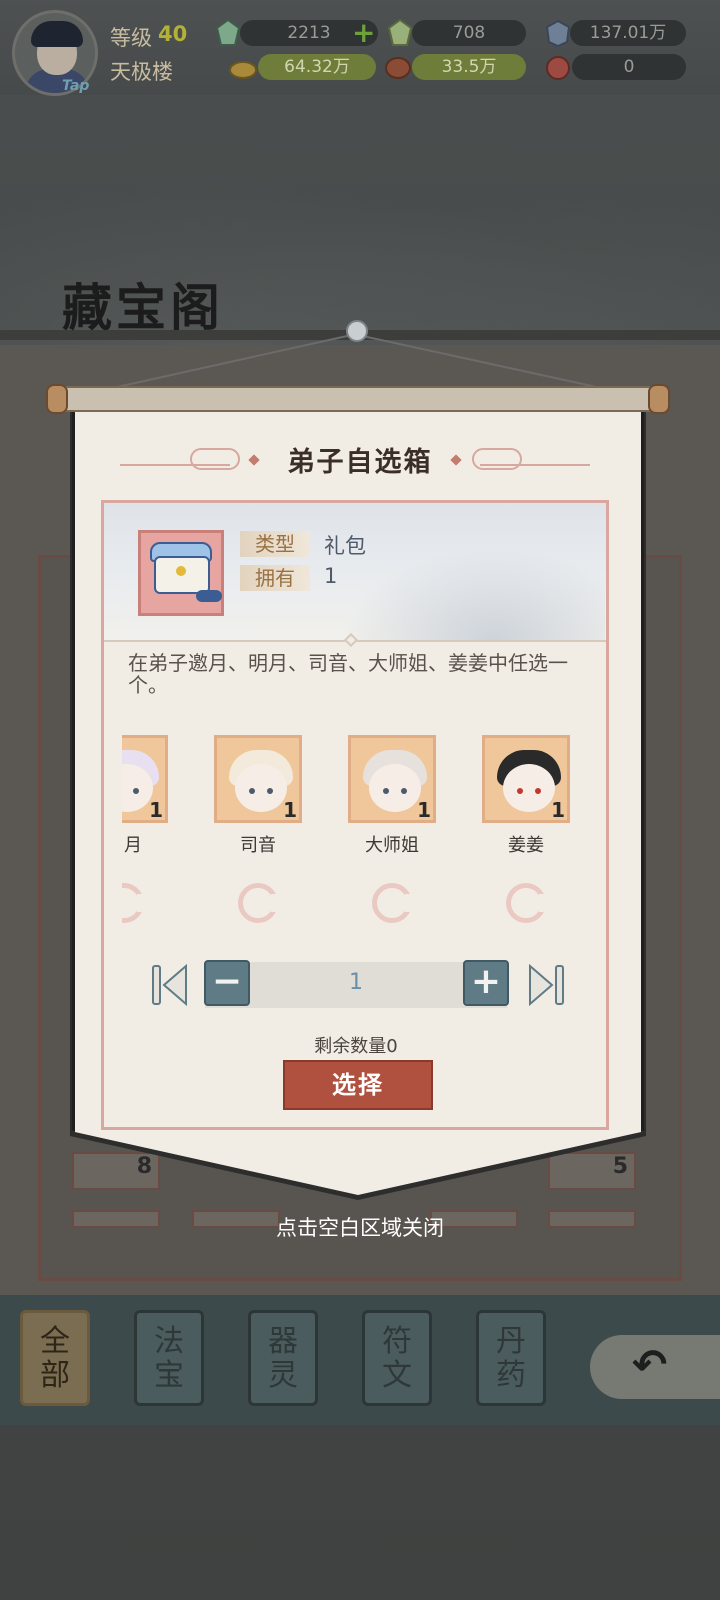 Image resolution: width=720 pixels, height=1600 pixels. Describe the element at coordinates (348, 674) in the screenshot. I see `item-description: 在弟子邀月、明月、司音、大师姐、姜姜中任选一个。` at that location.